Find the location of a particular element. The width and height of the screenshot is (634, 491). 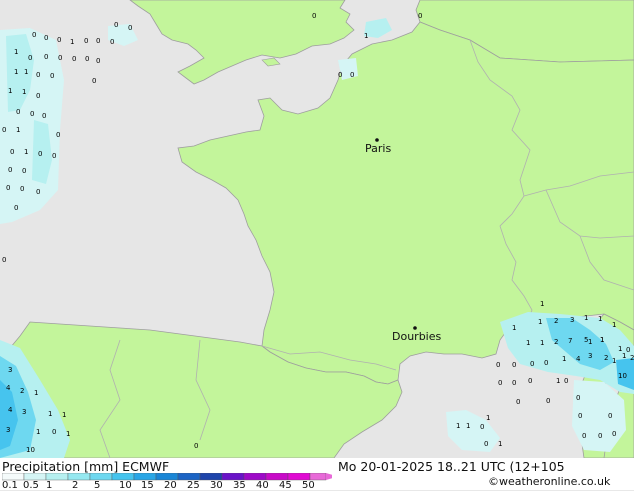

map-title: Precipitation [mm] ECMWF is located at coordinates (86, 466).